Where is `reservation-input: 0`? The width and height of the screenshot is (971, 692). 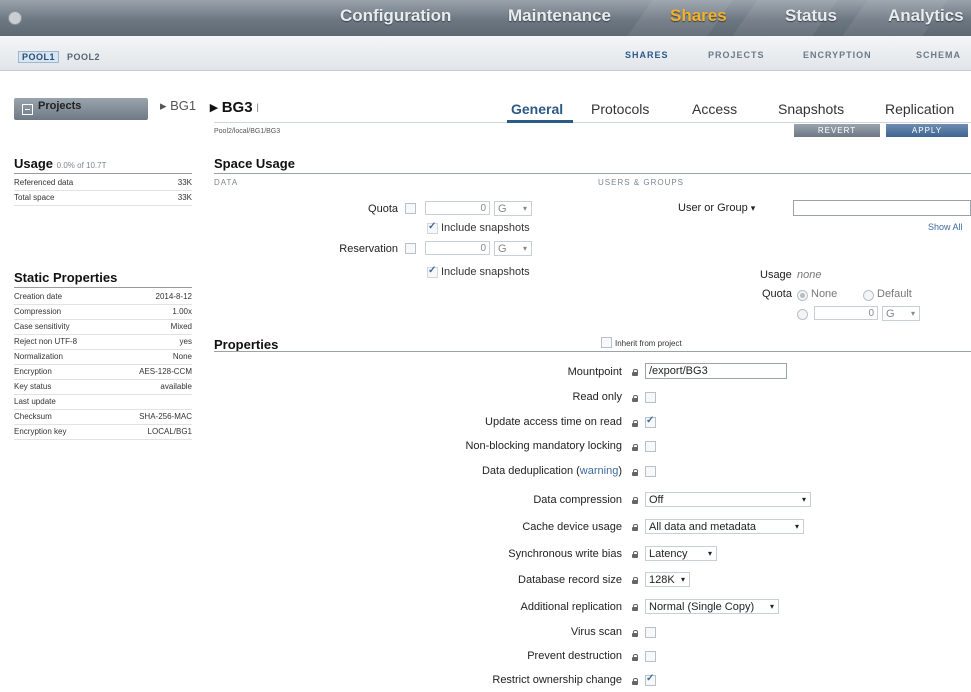
reservation-input: 0 is located at coordinates (457, 248).